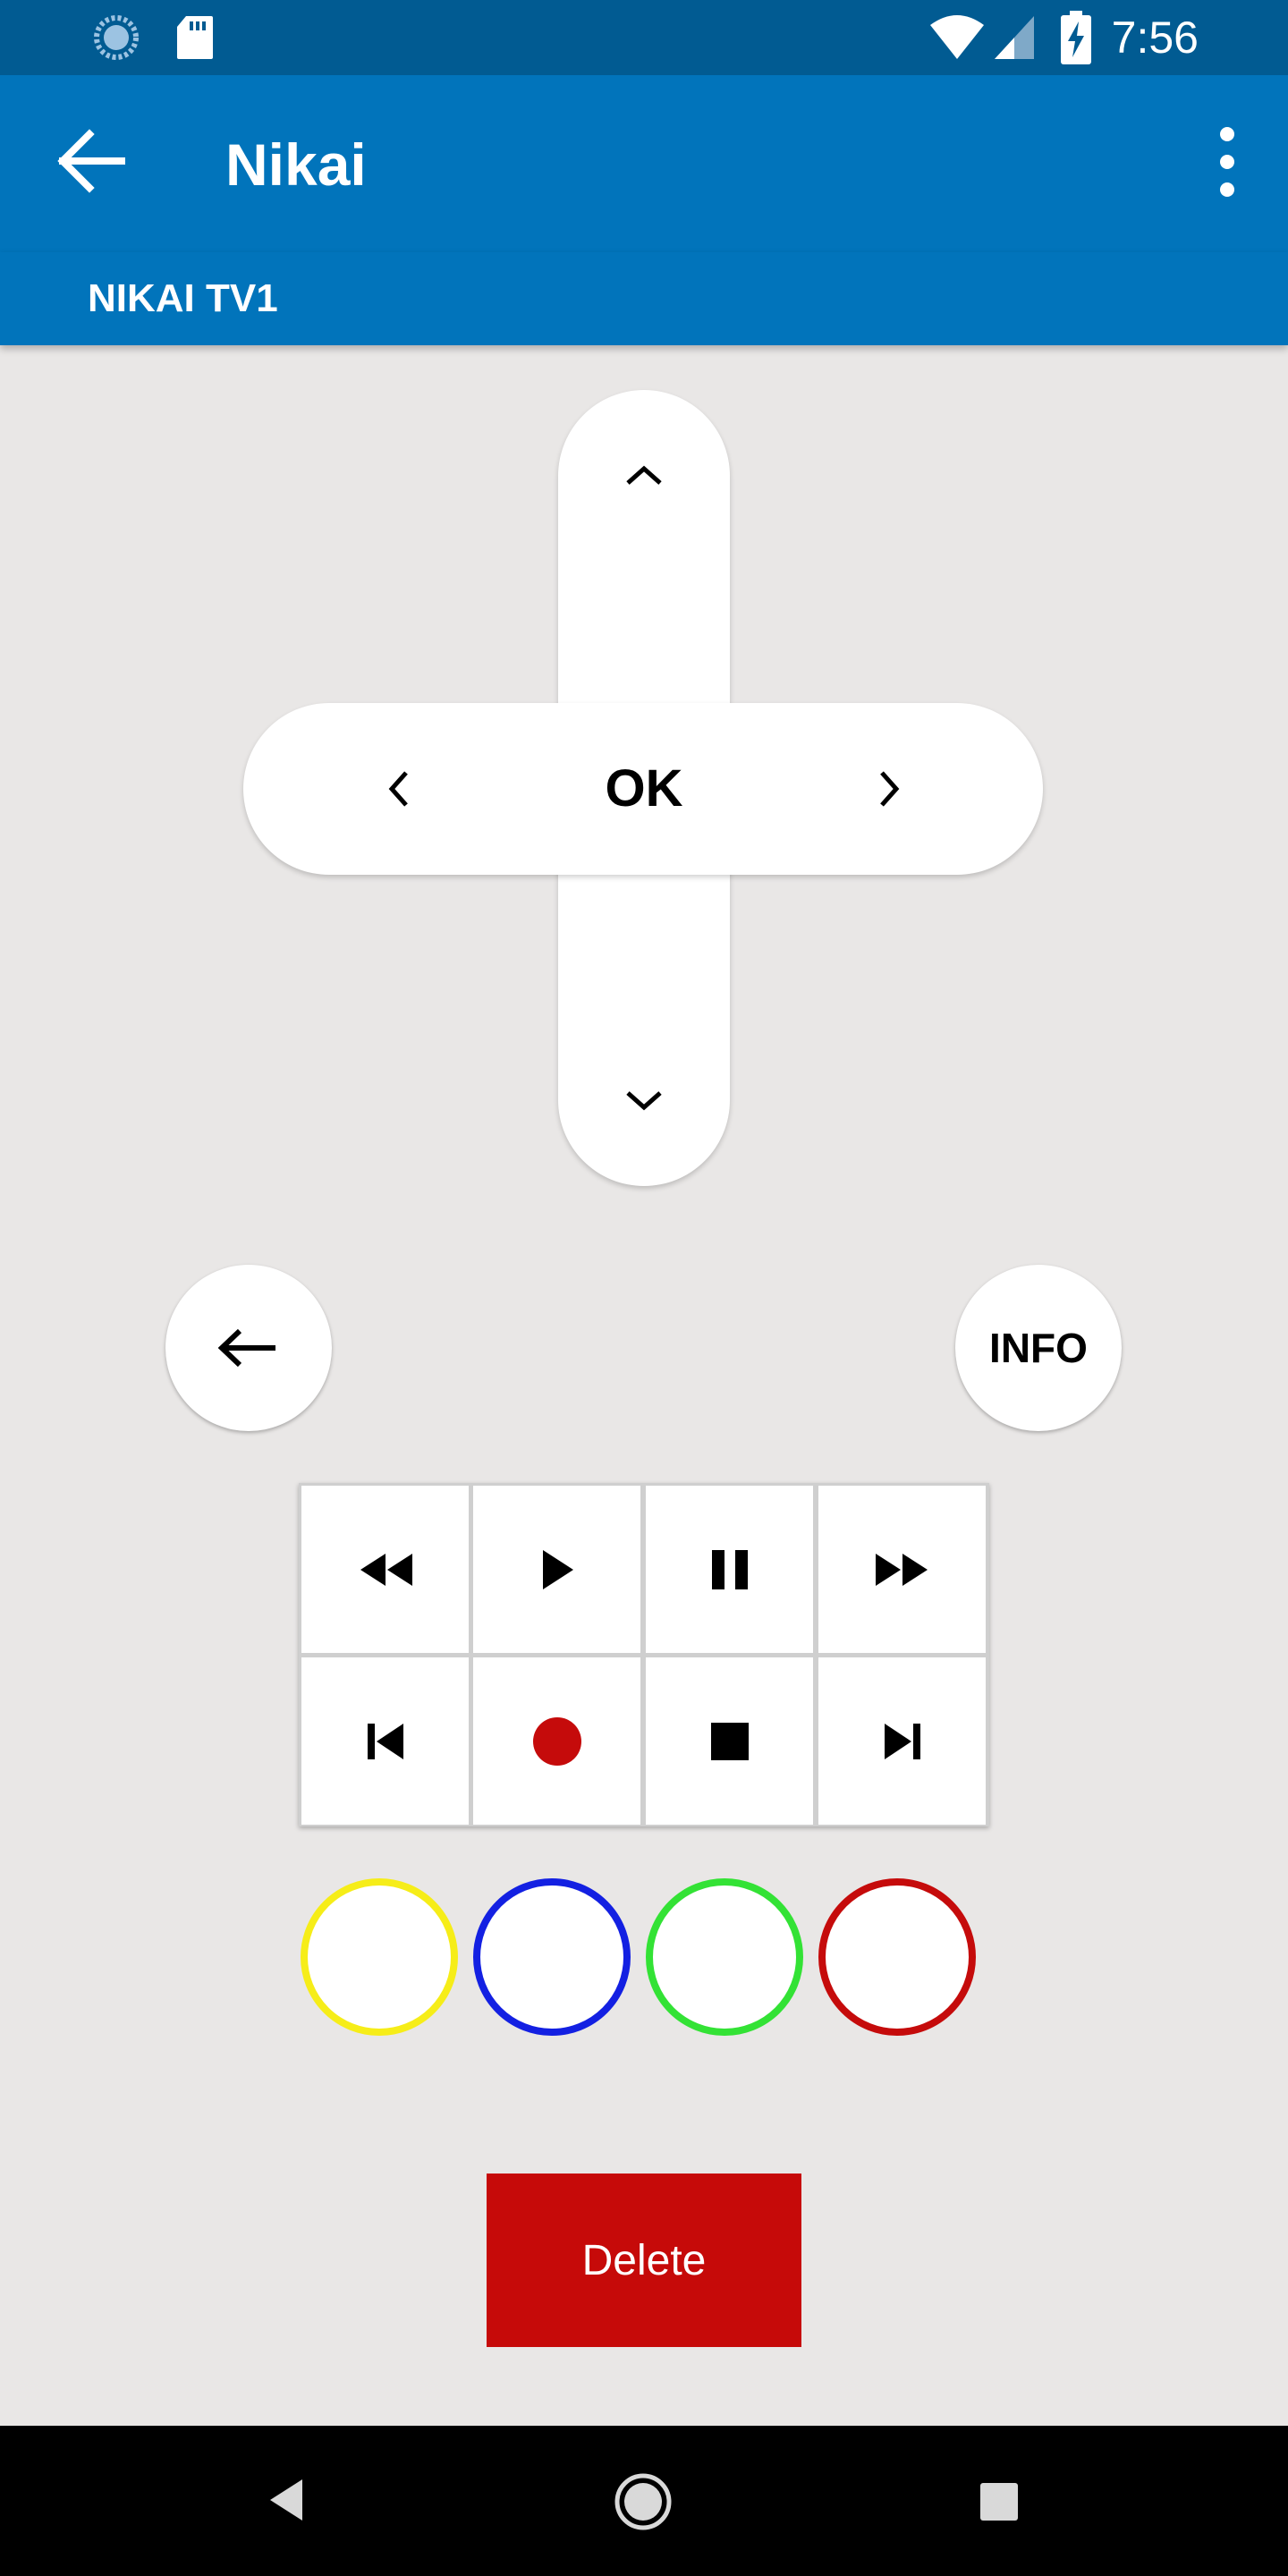 The height and width of the screenshot is (2576, 1288). I want to click on record-icon, so click(556, 1741).